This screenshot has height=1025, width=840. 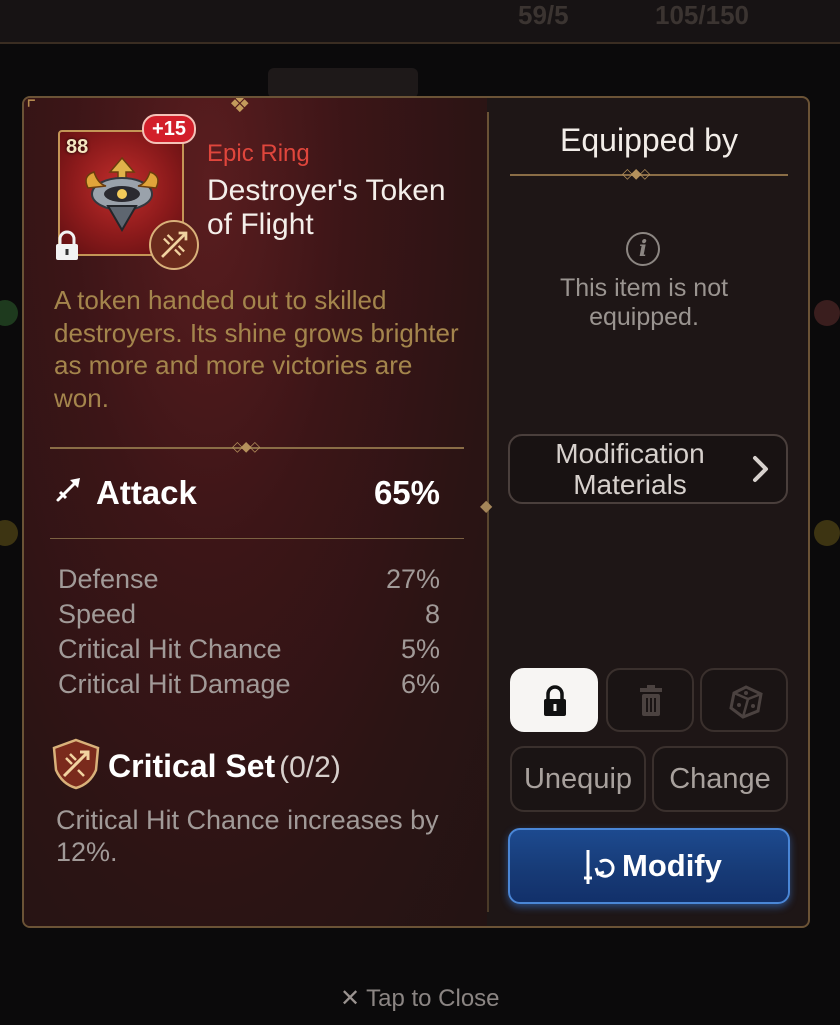 I want to click on modify-button: Modify, so click(x=649, y=866).